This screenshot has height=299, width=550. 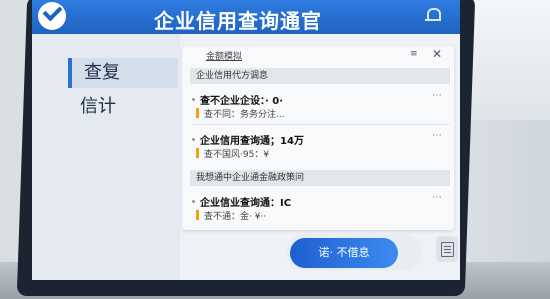 What do you see at coordinates (102, 72) in the screenshot?
I see `sidebar-item-label: 查复` at bounding box center [102, 72].